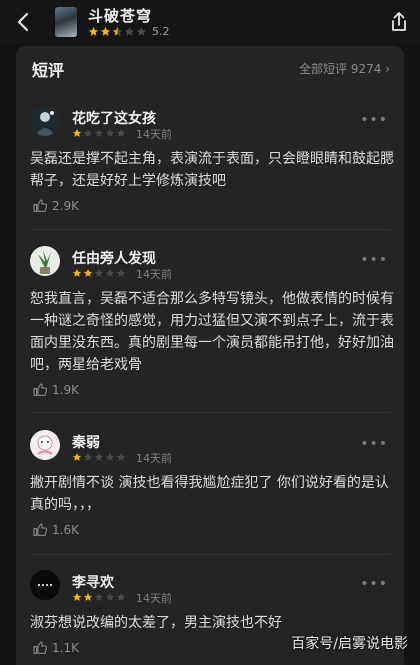 This screenshot has height=665, width=420. I want to click on comment-text: 撇开剧情不谈 演技也看得我尴尬症犯了 你们说好看的是认真的吗，，，, so click(209, 494).